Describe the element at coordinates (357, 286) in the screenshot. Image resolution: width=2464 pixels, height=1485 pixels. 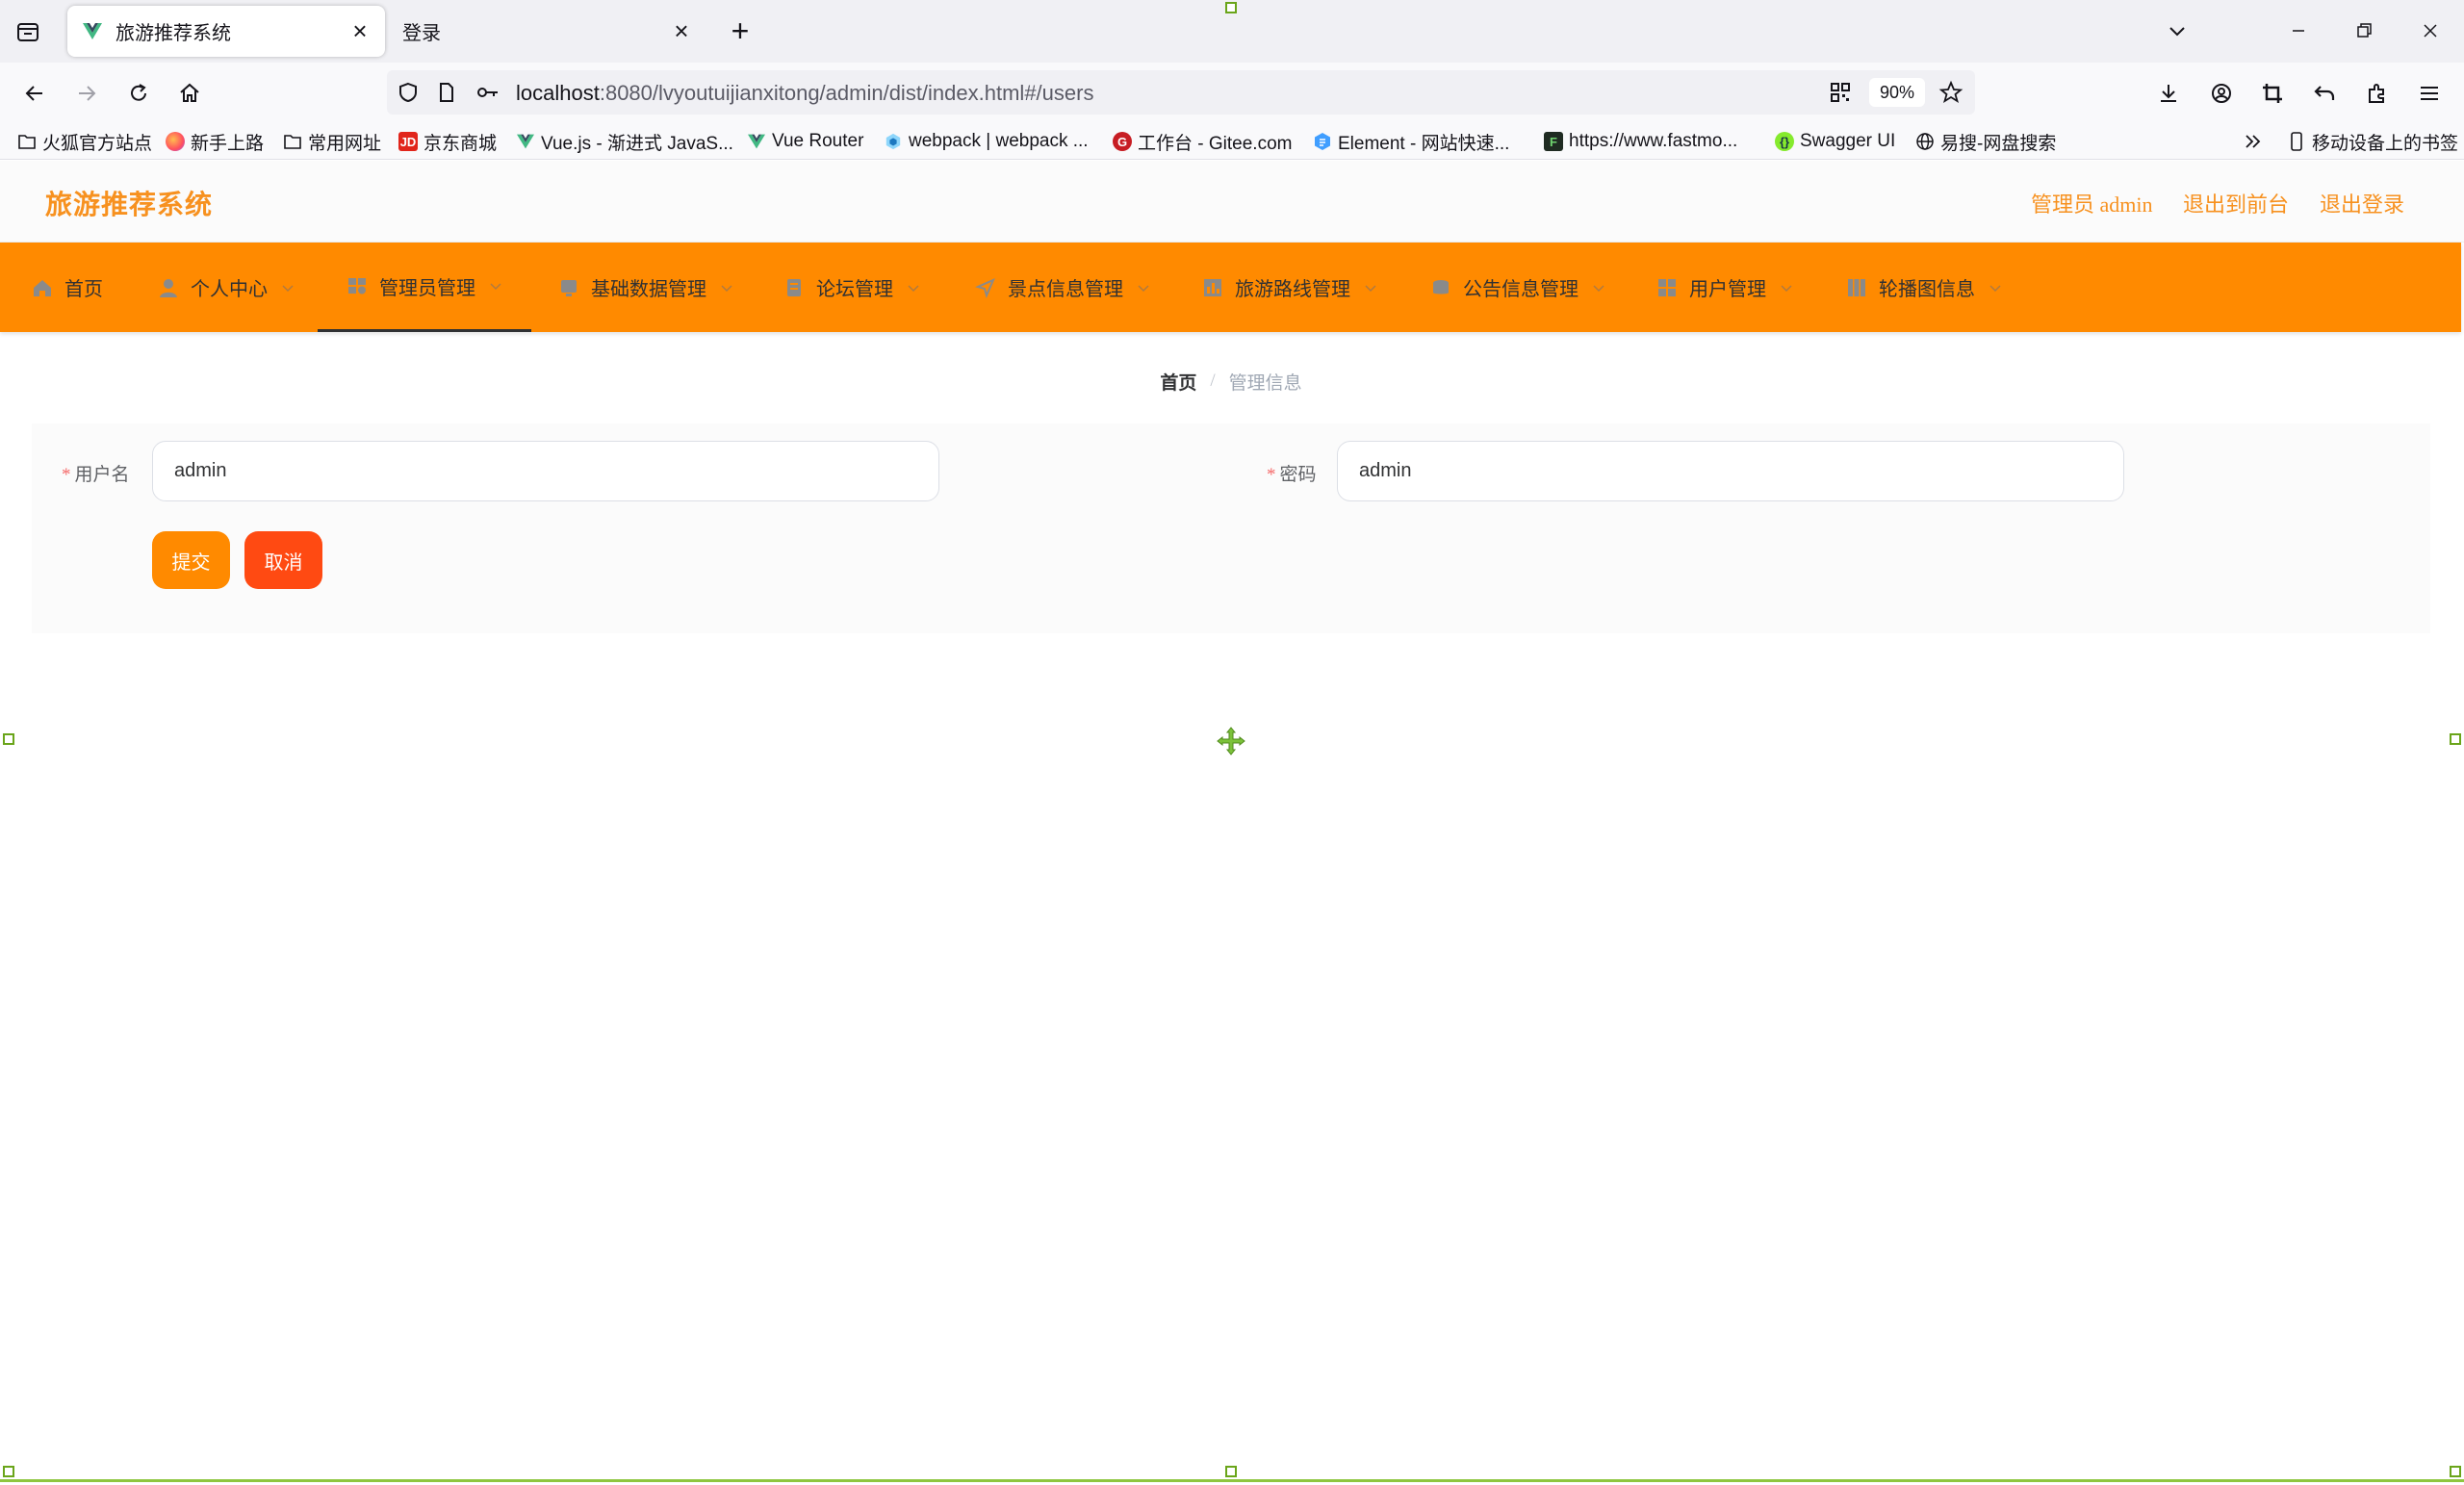
I see `admin-icon` at that location.